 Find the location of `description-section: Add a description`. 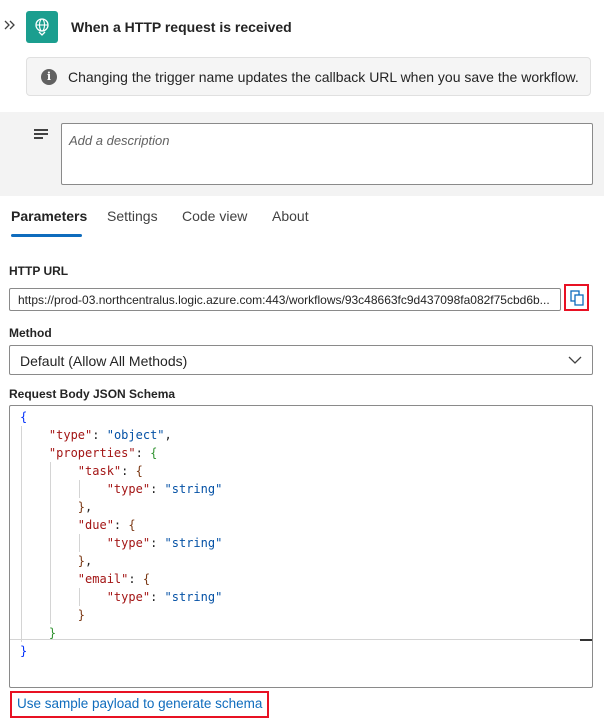

description-section: Add a description is located at coordinates (302, 154).